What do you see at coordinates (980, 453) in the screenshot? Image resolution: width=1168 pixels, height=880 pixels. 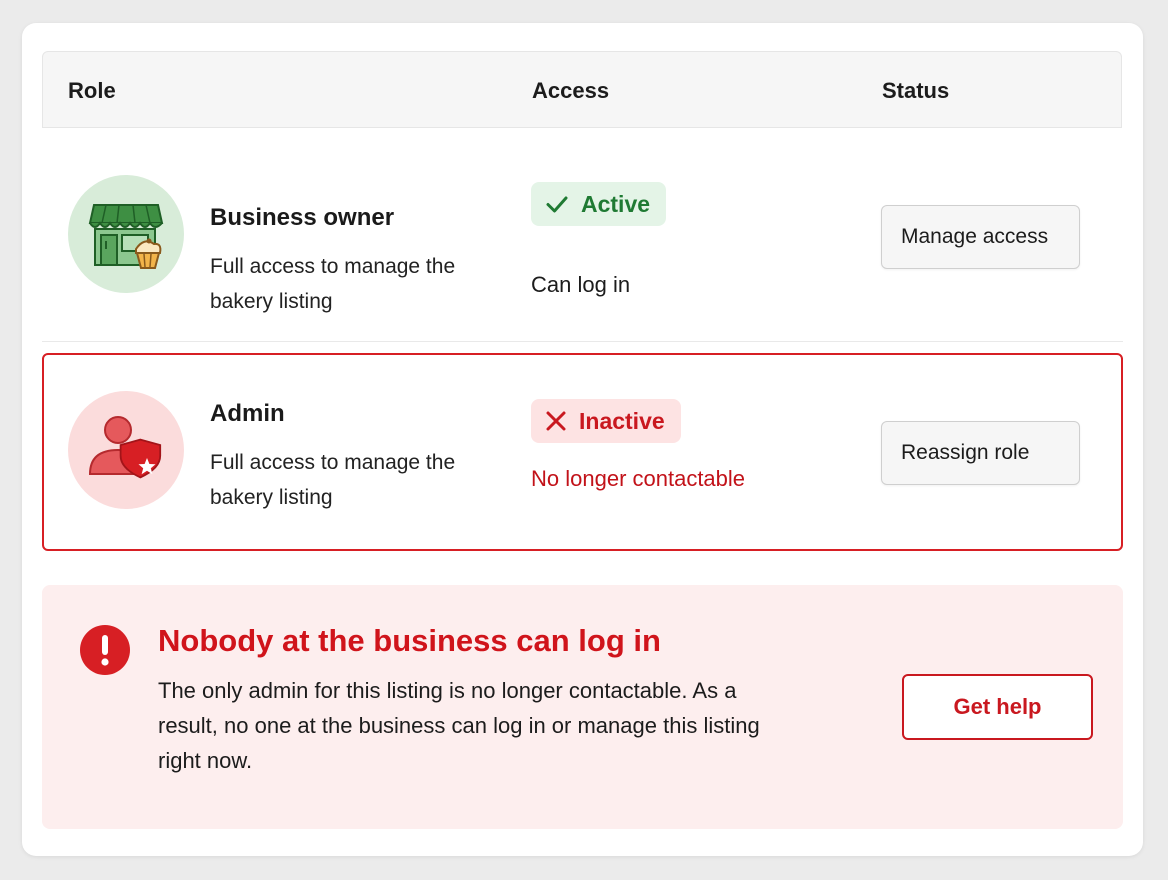 I see `reassign-role-button: Reassign role` at bounding box center [980, 453].